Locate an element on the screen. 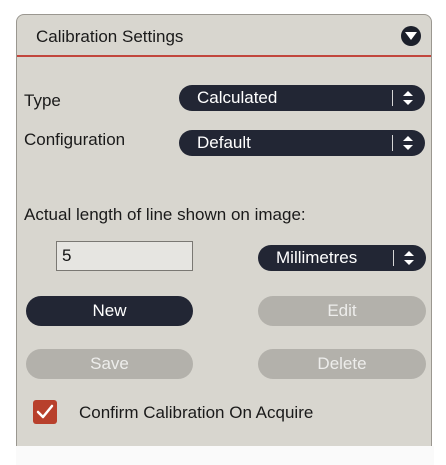 The width and height of the screenshot is (446, 465). edit-button-label: Edit is located at coordinates (342, 310).